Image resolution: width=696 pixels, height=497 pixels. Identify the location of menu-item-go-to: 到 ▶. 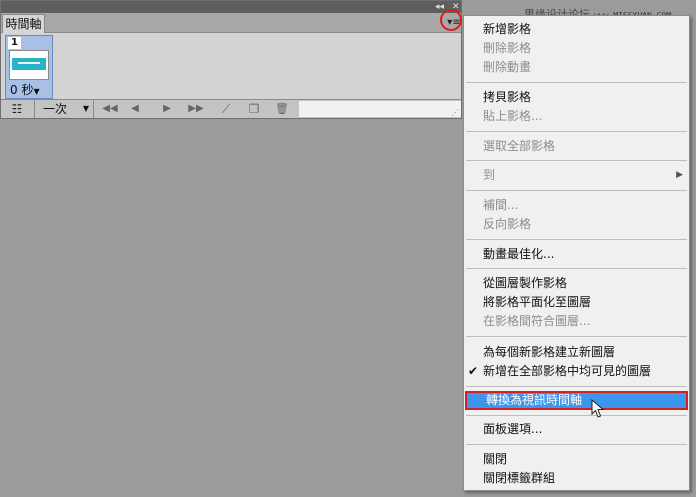
(576, 175).